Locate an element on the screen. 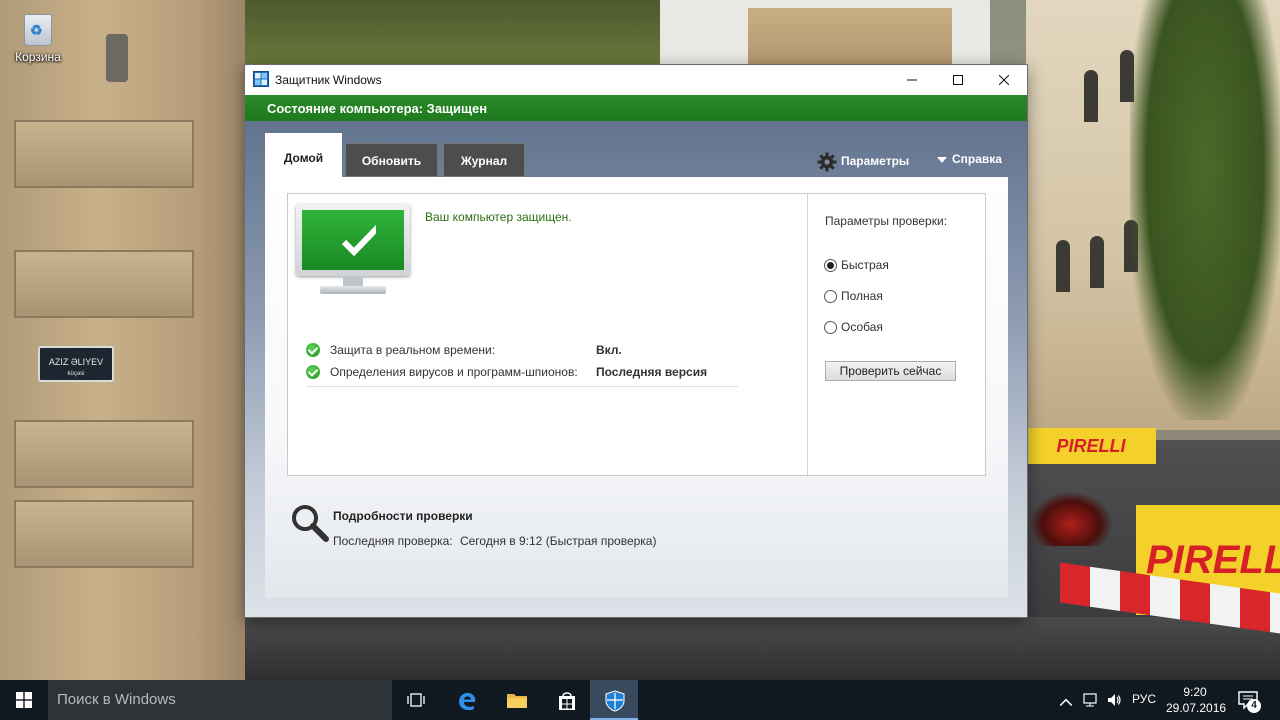 The image size is (1280, 720). title-bar: Защитник Windows is located at coordinates (636, 80).